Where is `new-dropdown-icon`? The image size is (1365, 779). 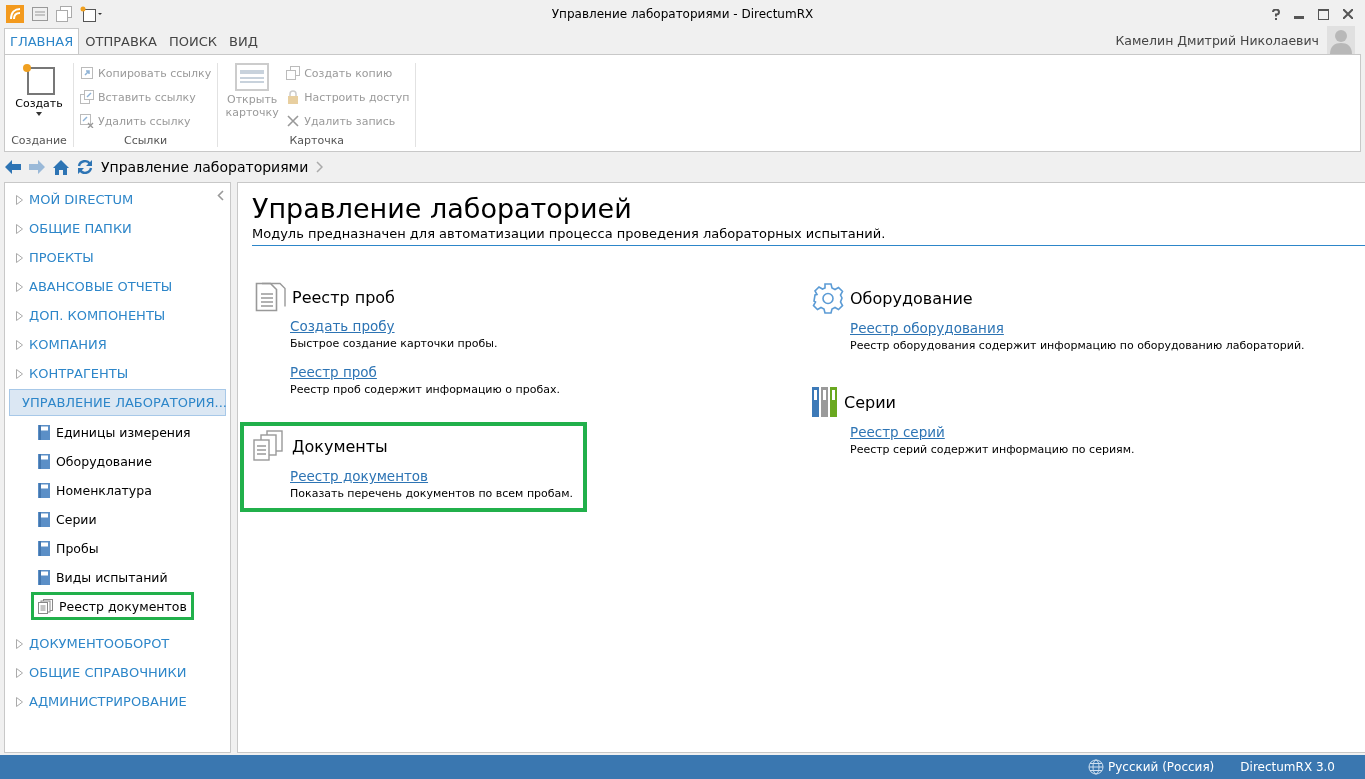 new-dropdown-icon is located at coordinates (91, 14).